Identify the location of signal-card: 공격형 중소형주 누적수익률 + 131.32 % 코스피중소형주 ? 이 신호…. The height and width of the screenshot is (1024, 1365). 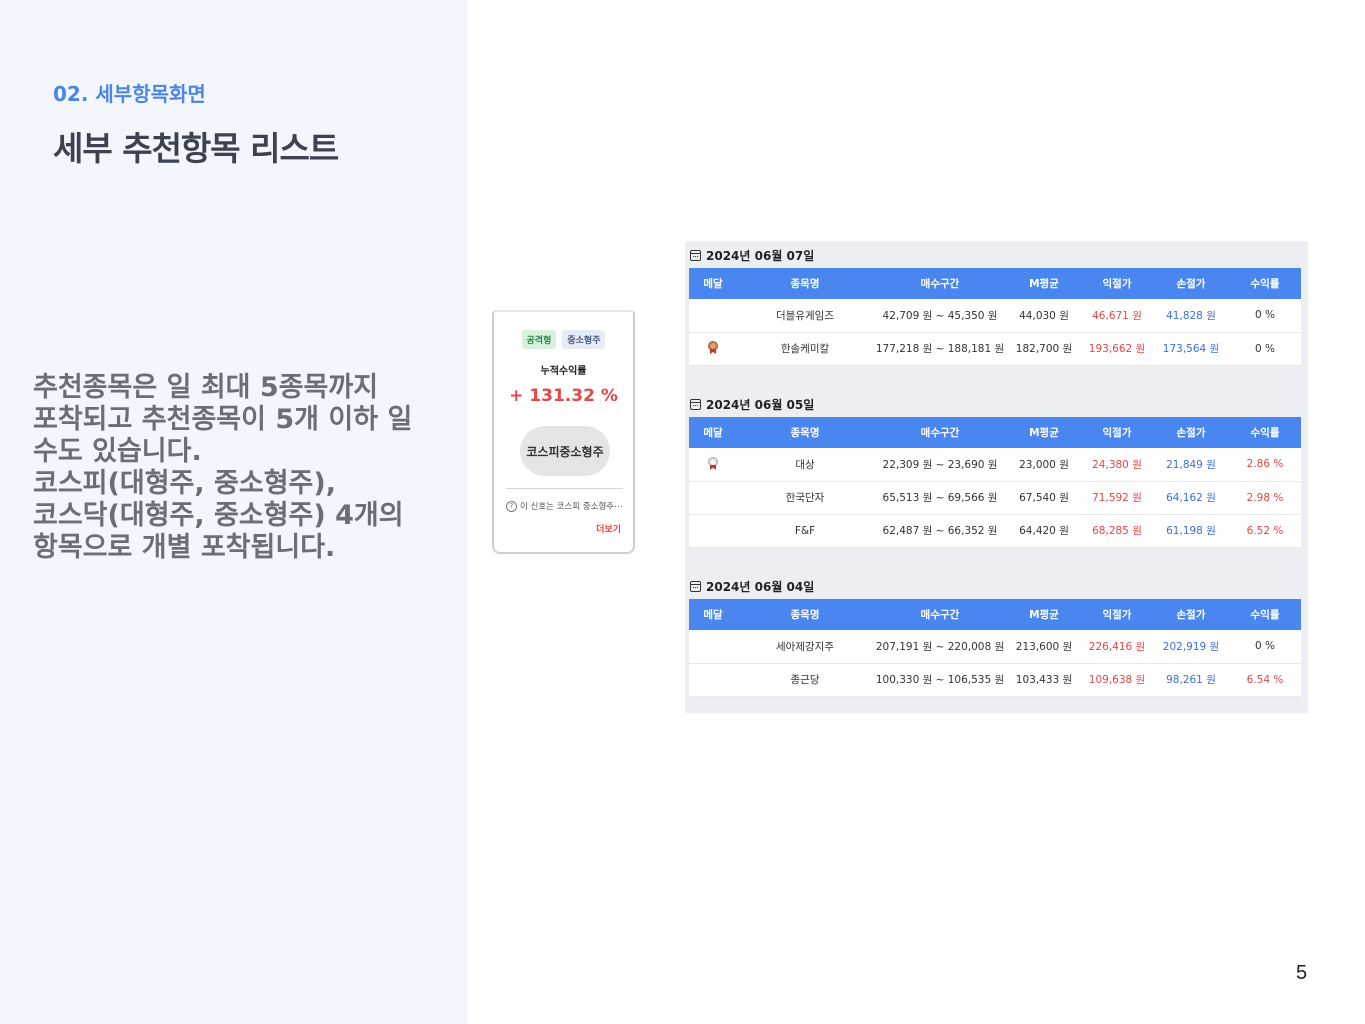
(563, 432).